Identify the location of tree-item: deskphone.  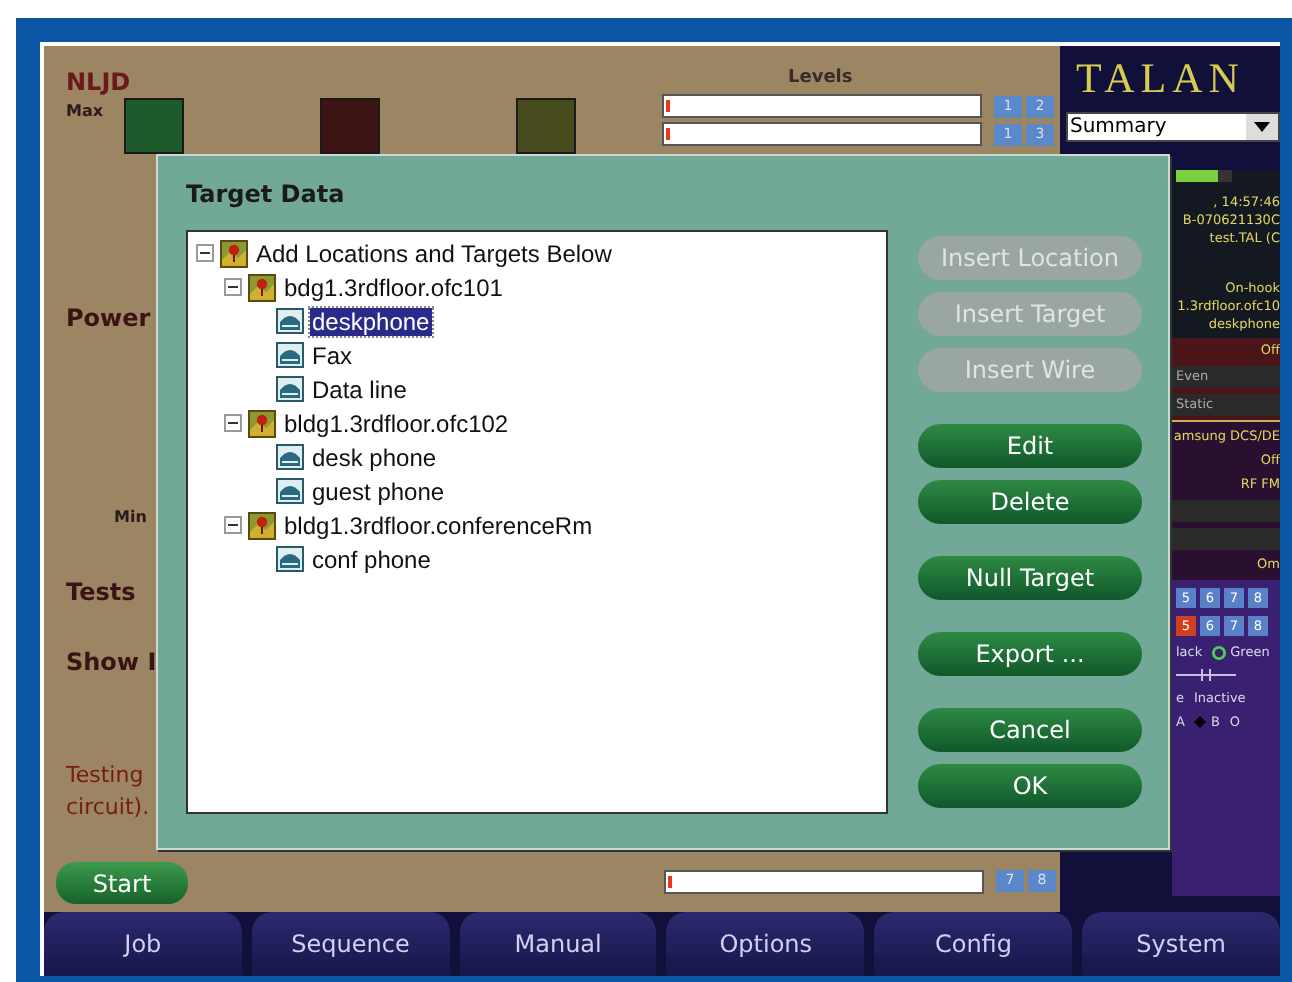
(371, 321).